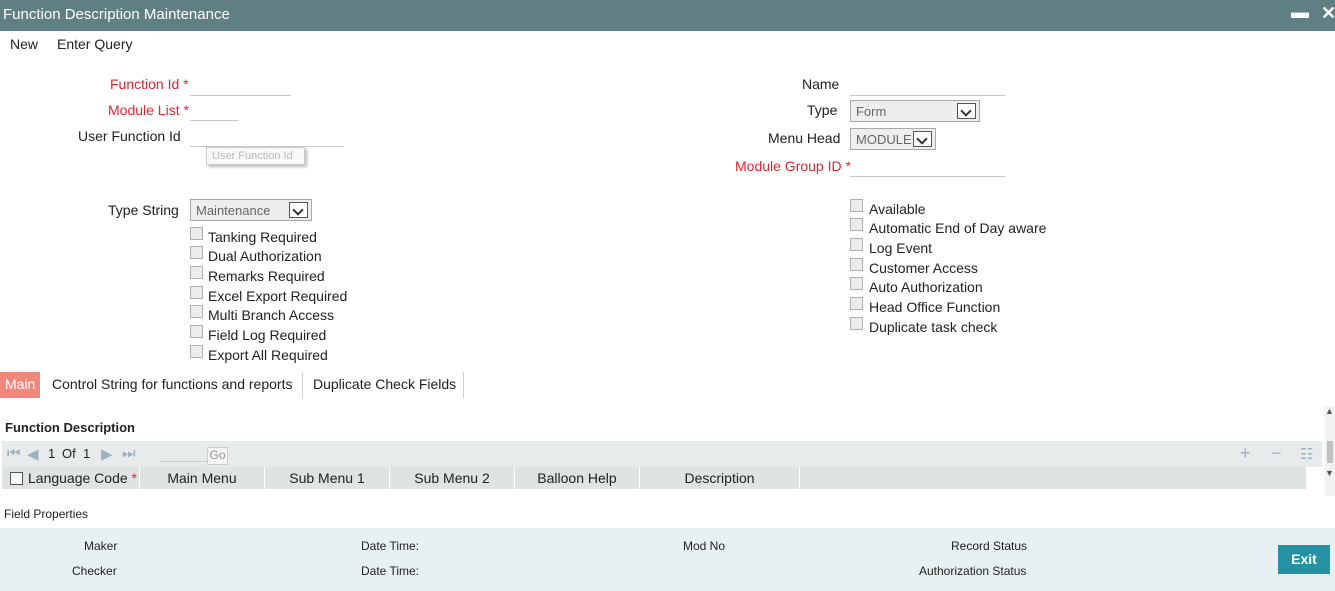  Describe the element at coordinates (20, 385) in the screenshot. I see `tab-main: Main` at that location.